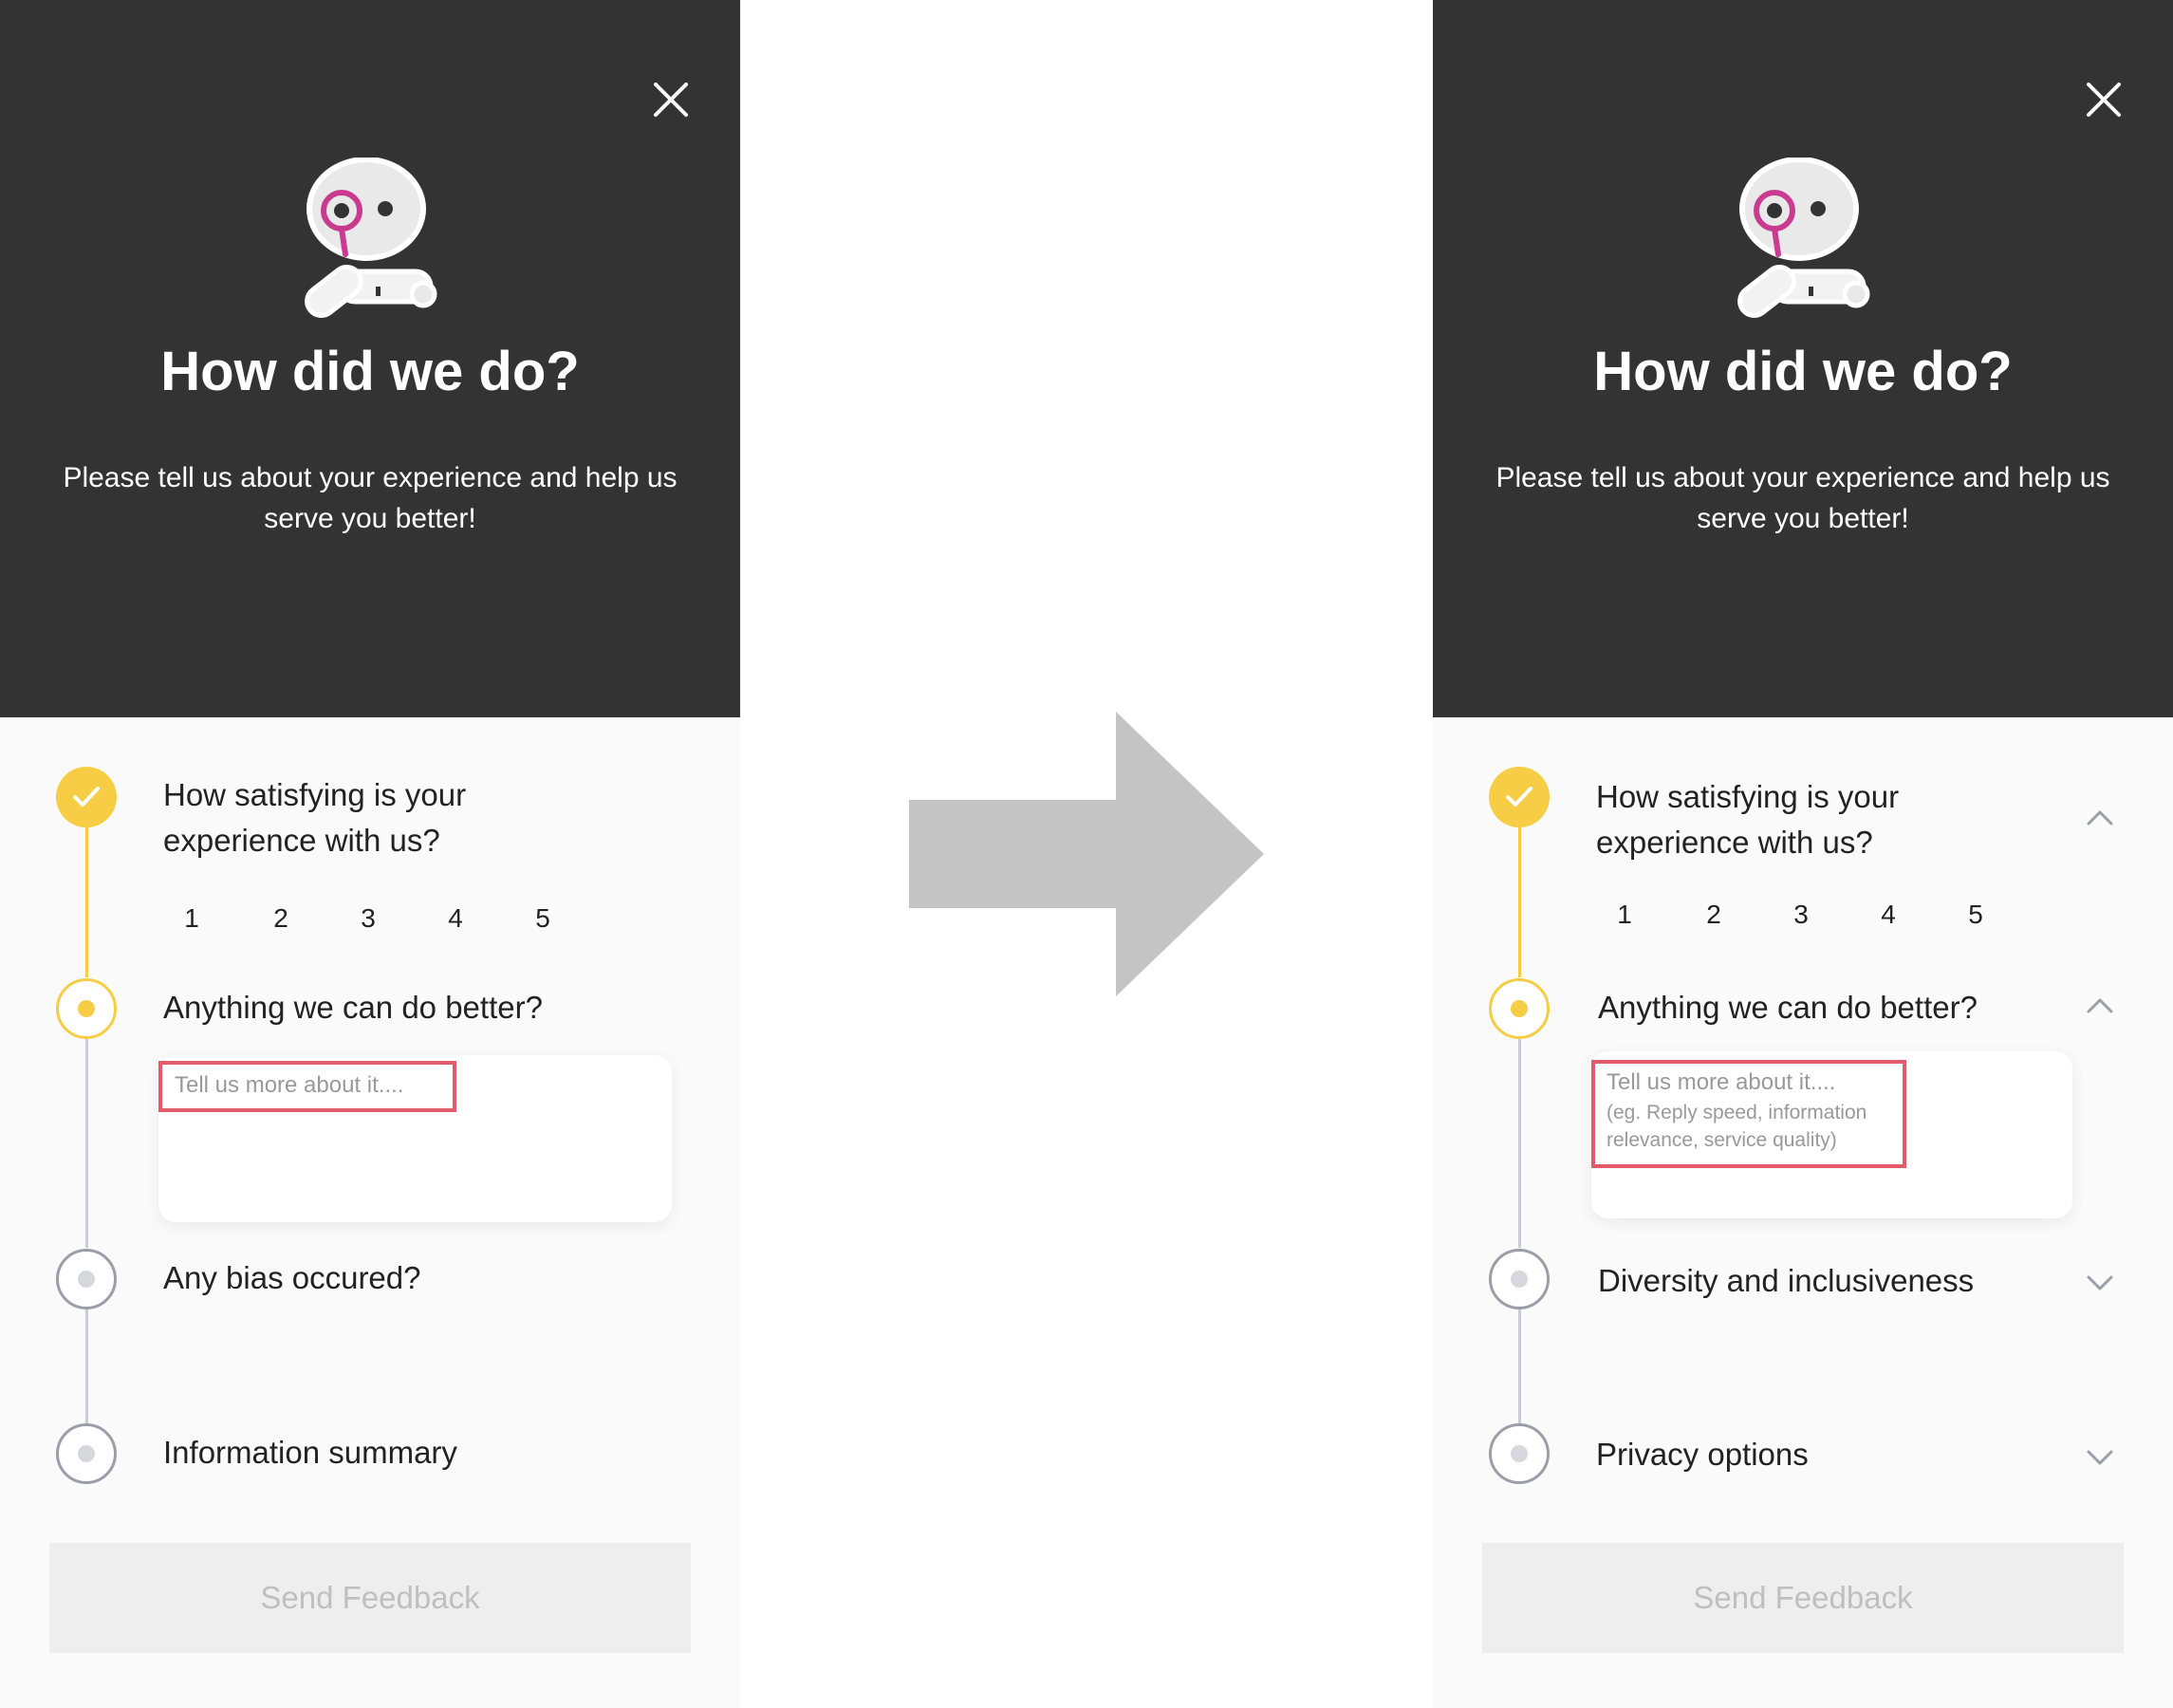 The height and width of the screenshot is (1708, 2173). What do you see at coordinates (1833, 1454) in the screenshot?
I see `question-privacy: Privacy options` at bounding box center [1833, 1454].